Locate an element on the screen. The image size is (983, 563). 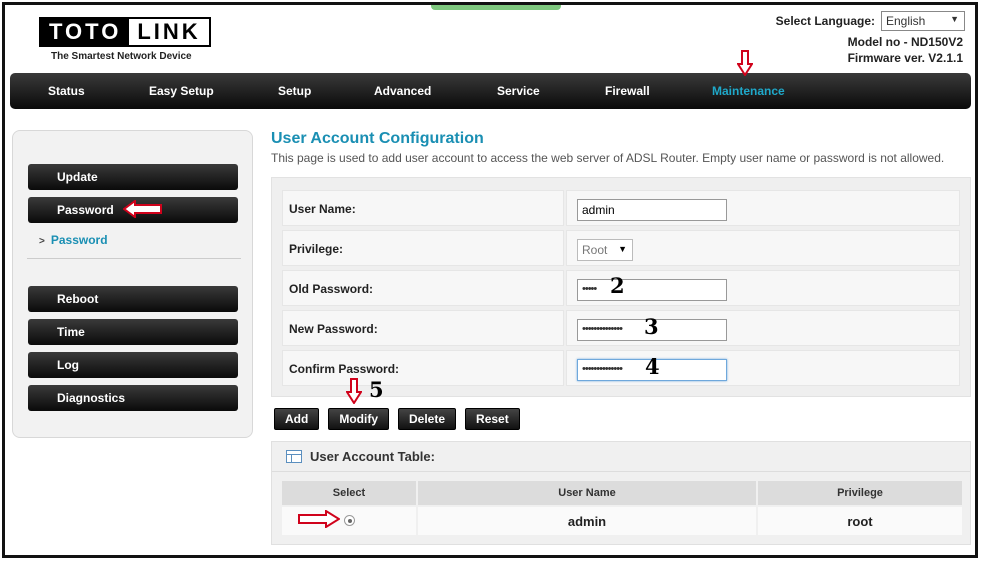
language-label: Select Language: is located at coordinates (825, 21).